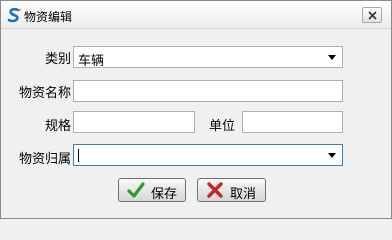 The width and height of the screenshot is (392, 240). Describe the element at coordinates (164, 194) in the screenshot. I see `save-button-label: 保存` at that location.